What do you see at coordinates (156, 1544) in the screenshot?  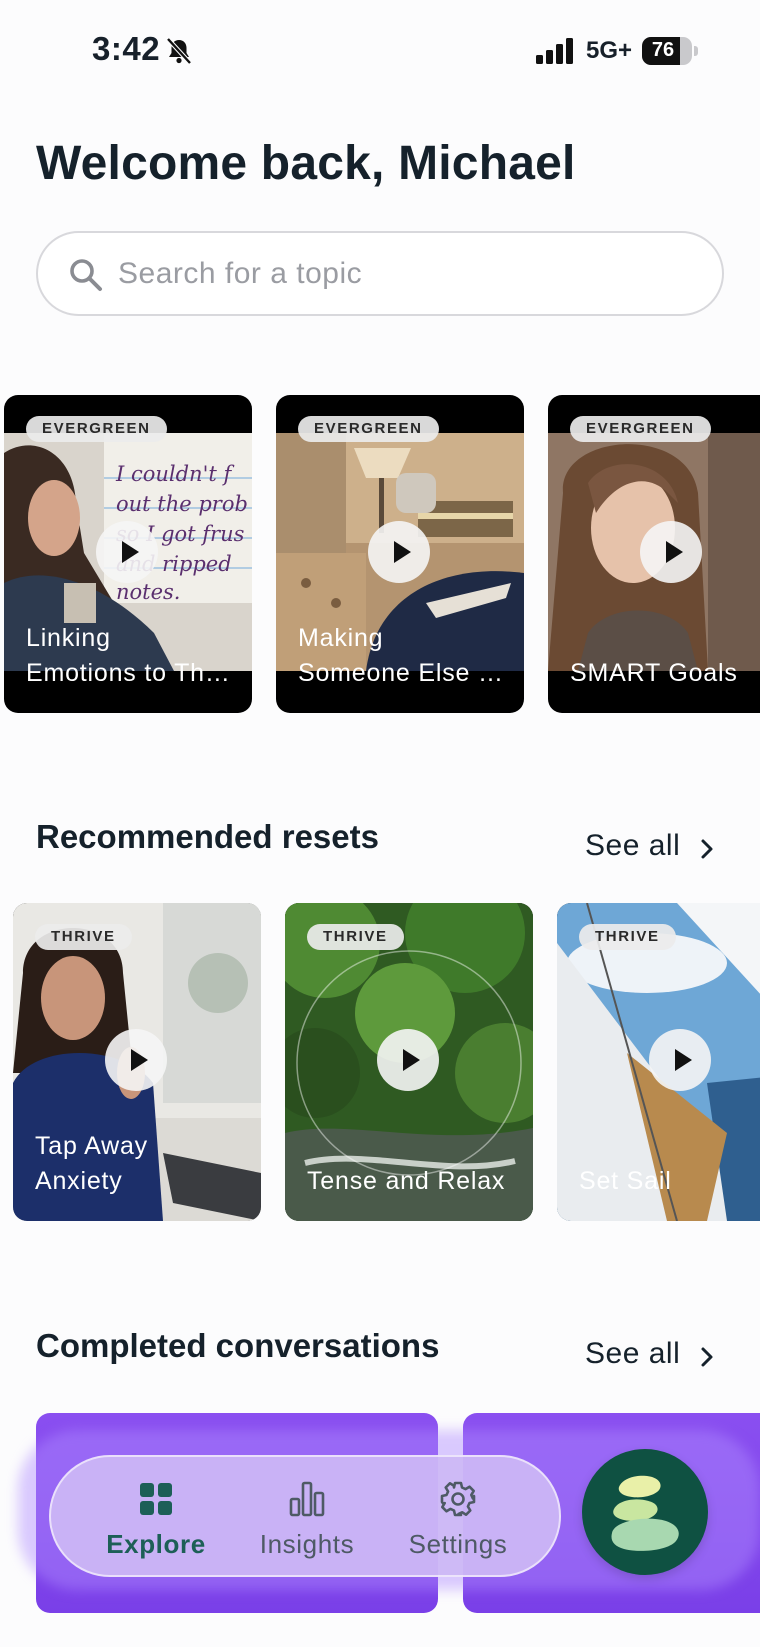 I see `nav-label-explore: Explore` at bounding box center [156, 1544].